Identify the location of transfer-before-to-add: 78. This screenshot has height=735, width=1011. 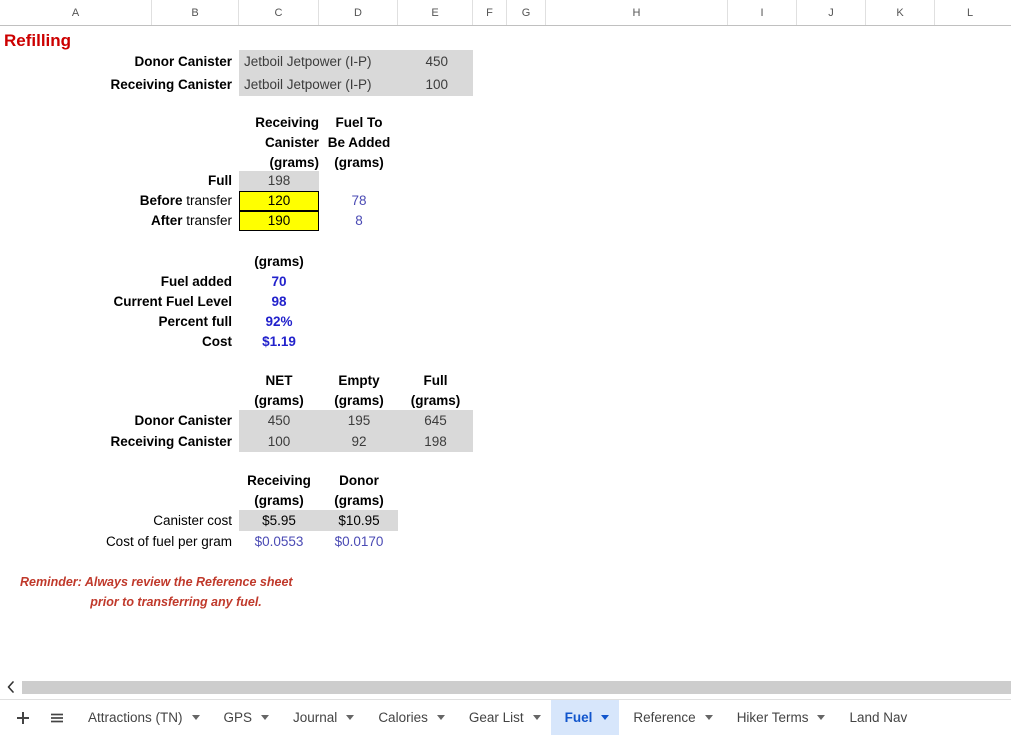
(359, 201).